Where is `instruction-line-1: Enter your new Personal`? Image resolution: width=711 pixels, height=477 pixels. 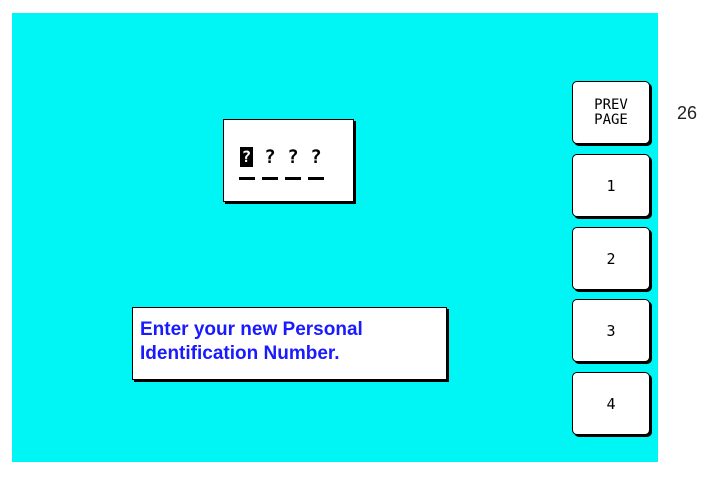 instruction-line-1: Enter your new Personal is located at coordinates (251, 329).